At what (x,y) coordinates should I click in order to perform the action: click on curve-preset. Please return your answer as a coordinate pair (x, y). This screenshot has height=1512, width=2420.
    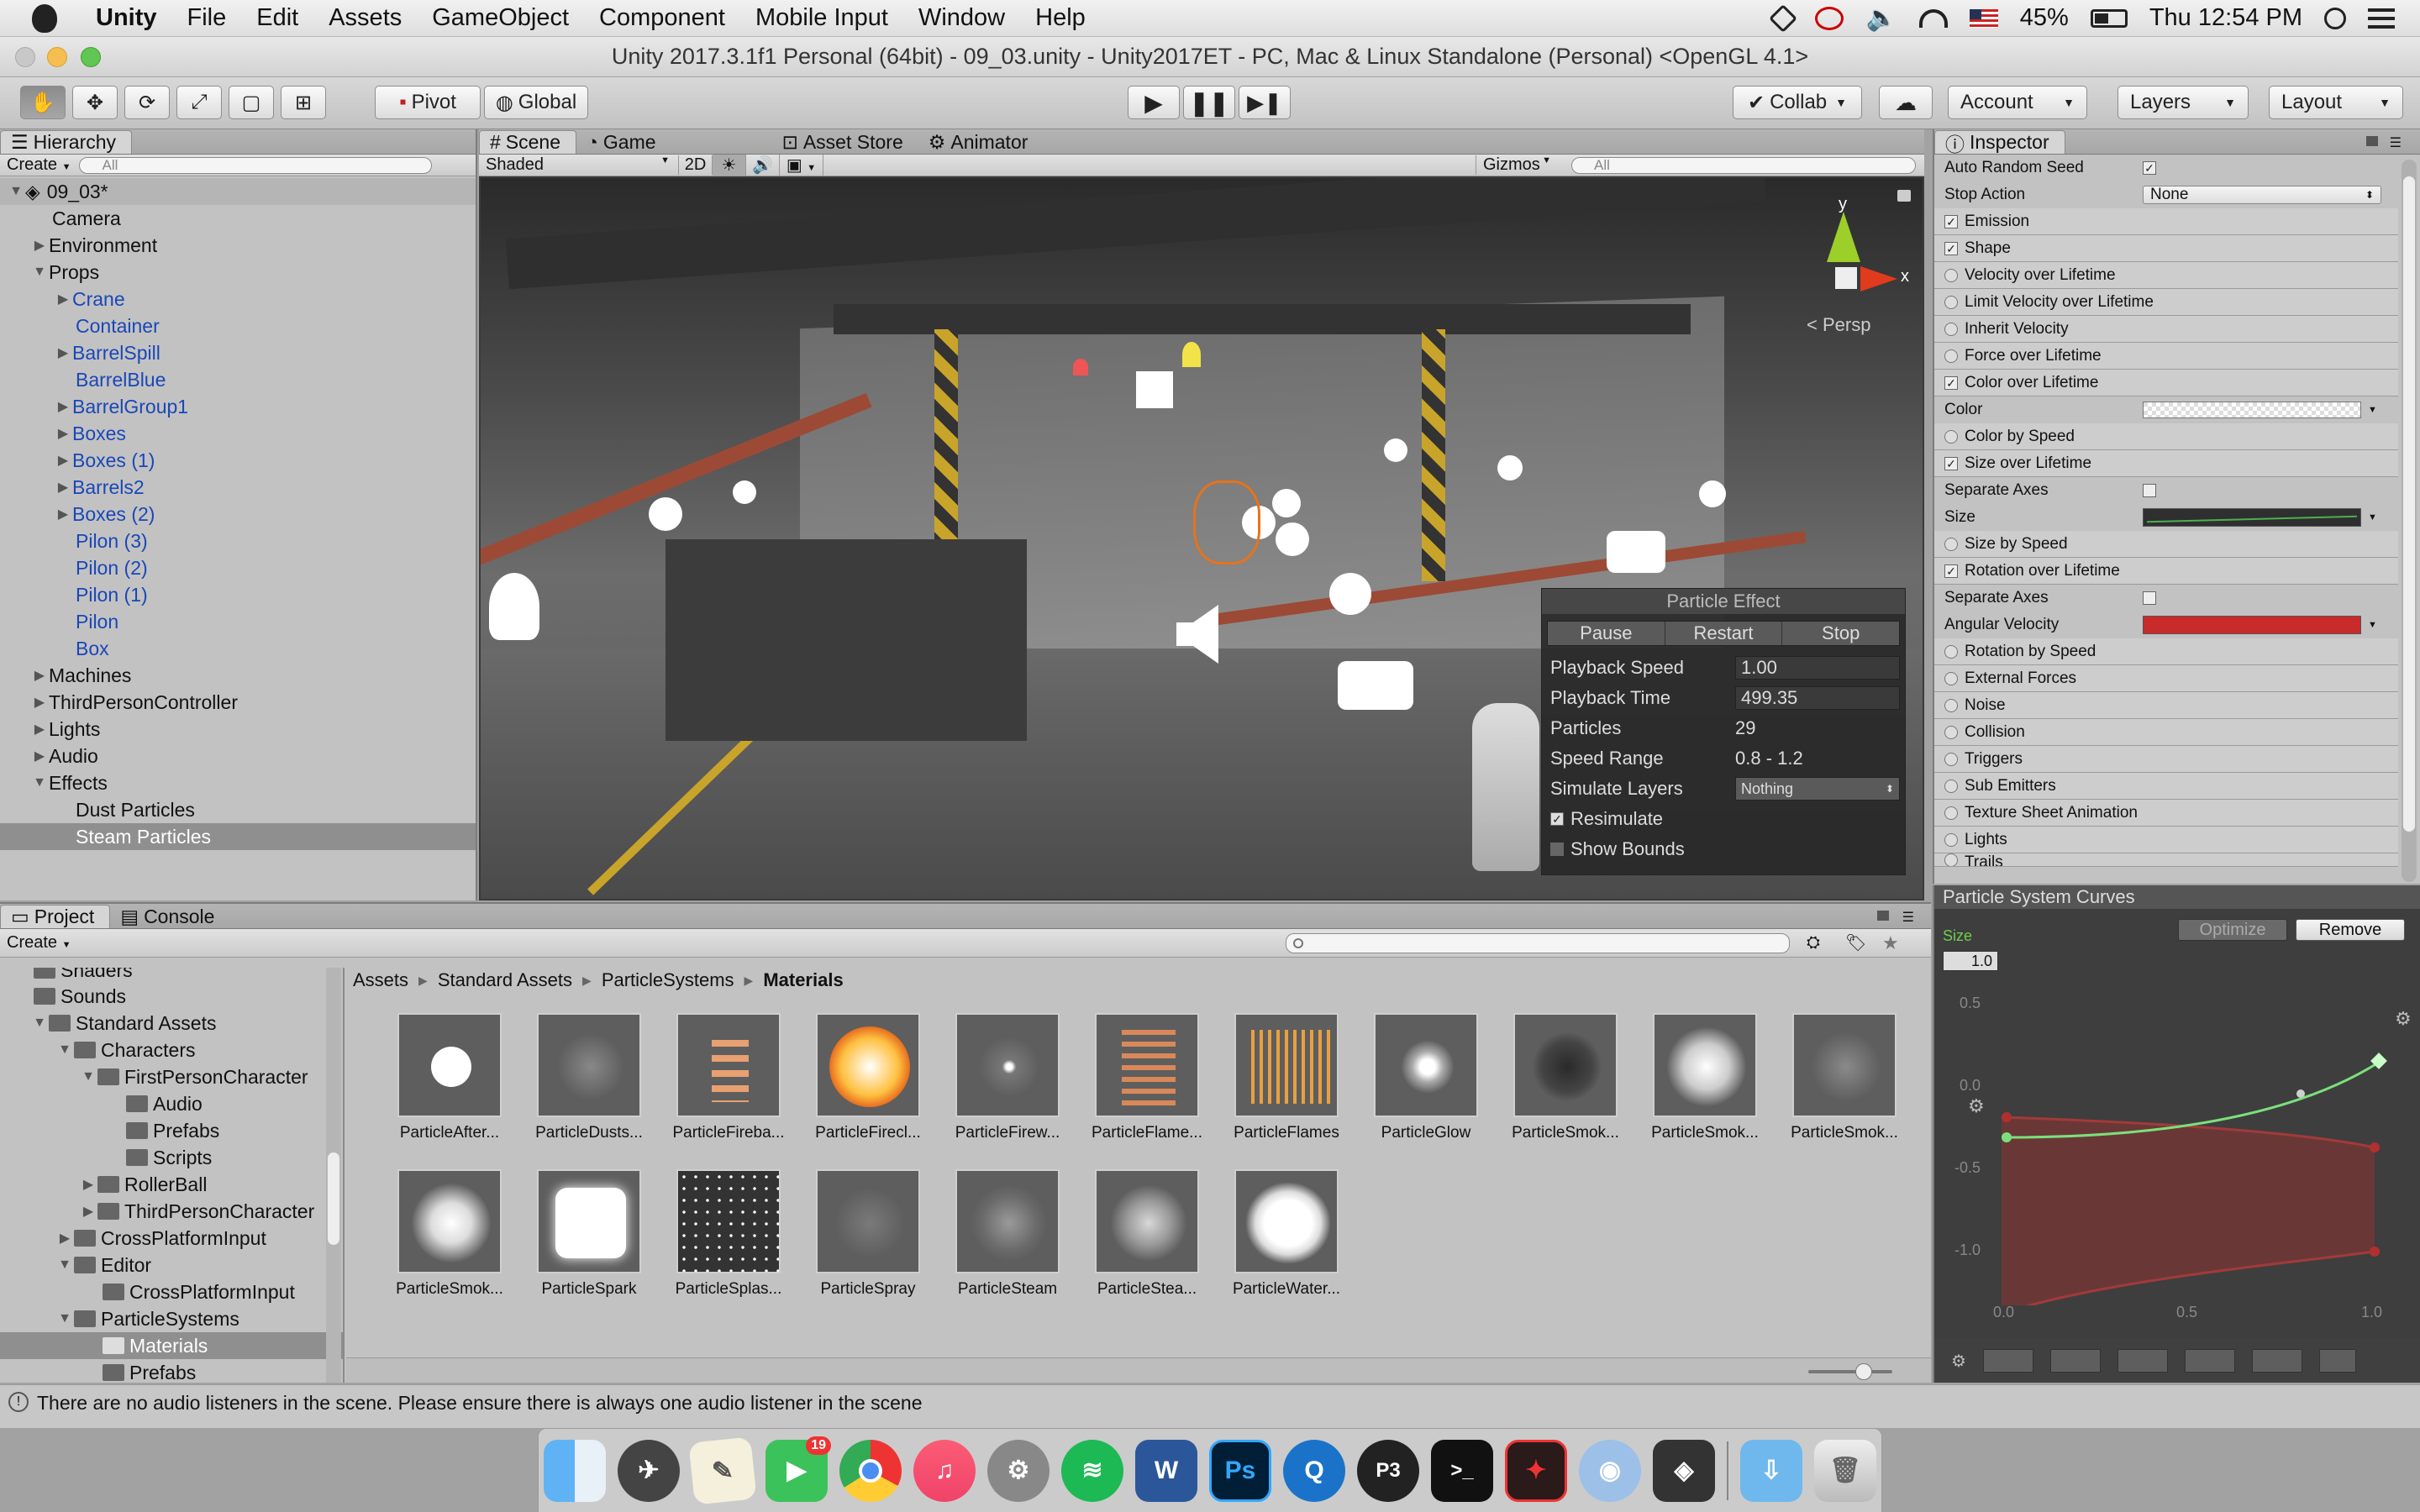
    Looking at the image, I should click on (2075, 1361).